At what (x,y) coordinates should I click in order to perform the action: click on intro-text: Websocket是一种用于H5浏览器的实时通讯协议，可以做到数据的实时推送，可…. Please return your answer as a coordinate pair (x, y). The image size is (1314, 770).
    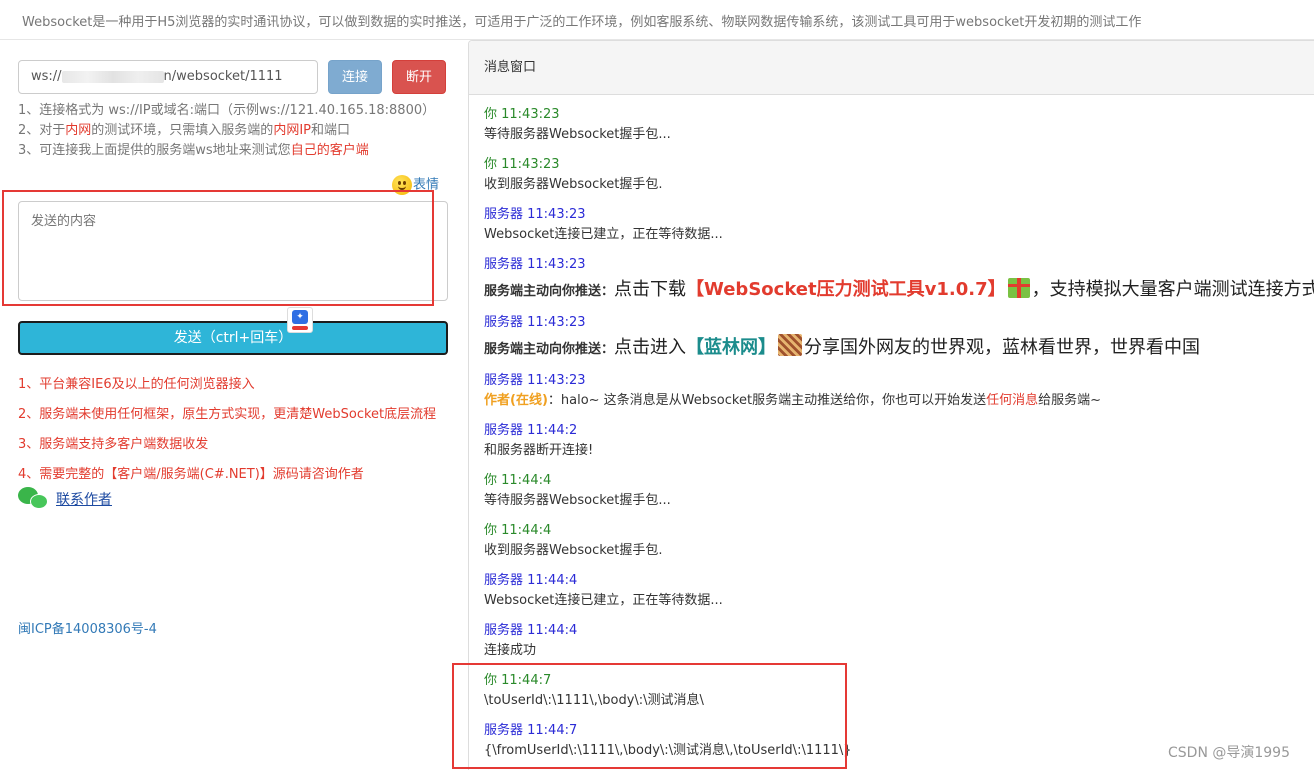
    Looking at the image, I should click on (582, 22).